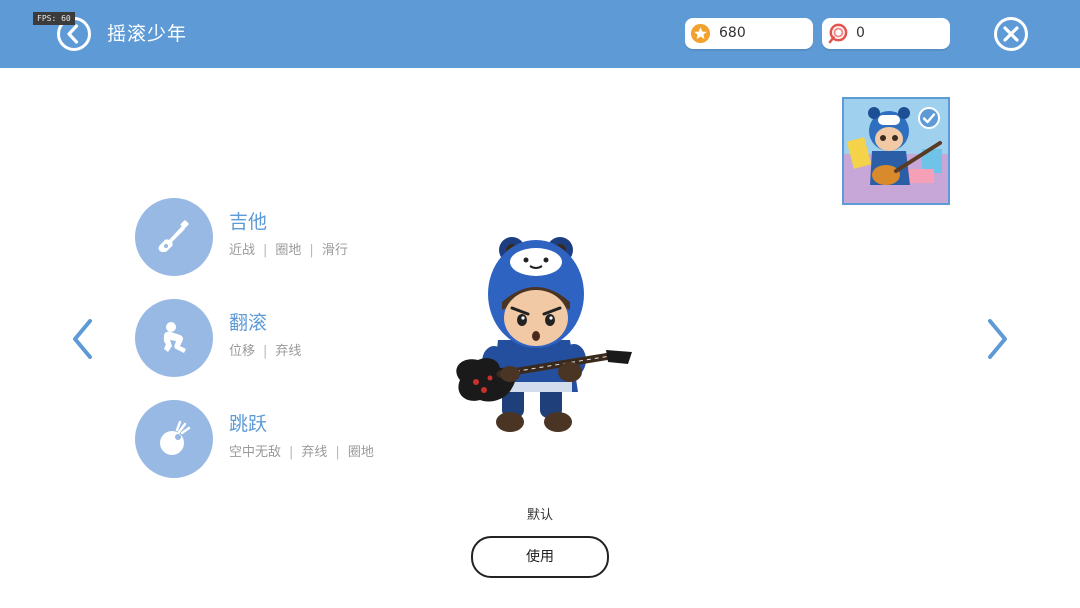 This screenshot has height=608, width=1080. I want to click on skill-tags: 近战 | 圈地 | 滑行, so click(288, 250).